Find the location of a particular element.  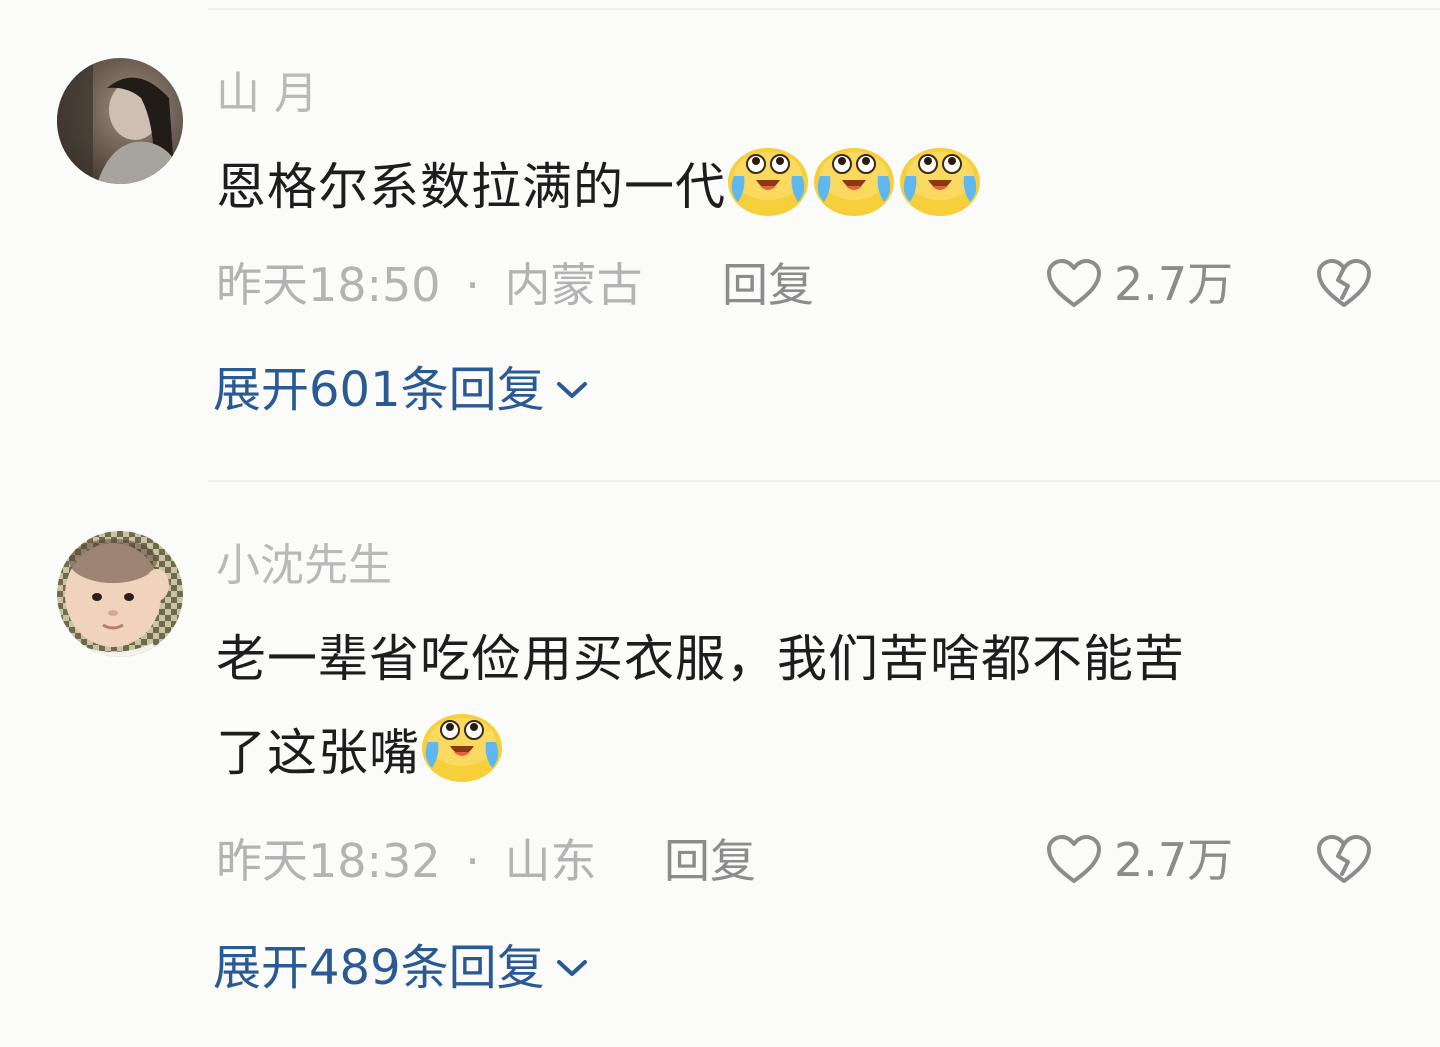

expand-replies-label: 展开601条回复 is located at coordinates (379, 390).